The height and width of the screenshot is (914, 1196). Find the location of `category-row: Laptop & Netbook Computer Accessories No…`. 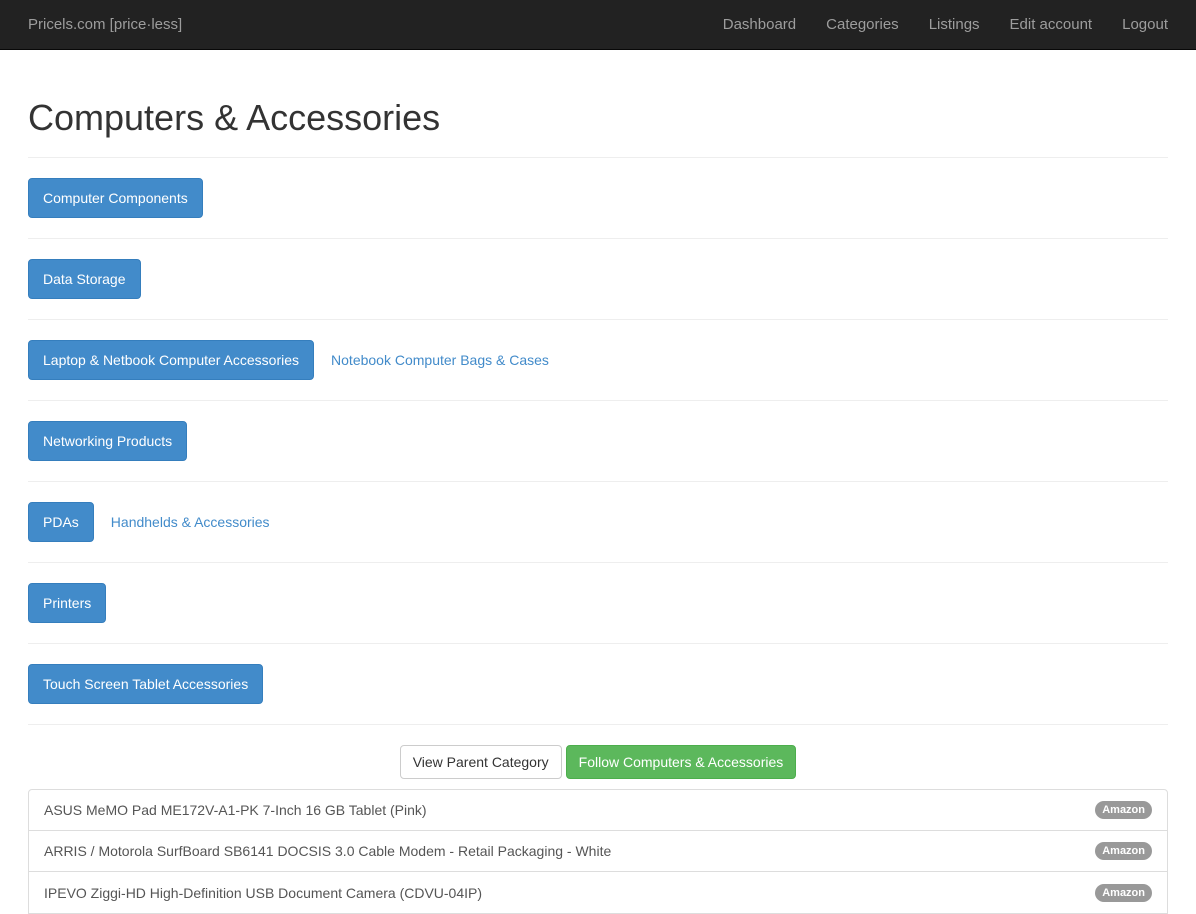

category-row: Laptop & Netbook Computer Accessories No… is located at coordinates (598, 360).